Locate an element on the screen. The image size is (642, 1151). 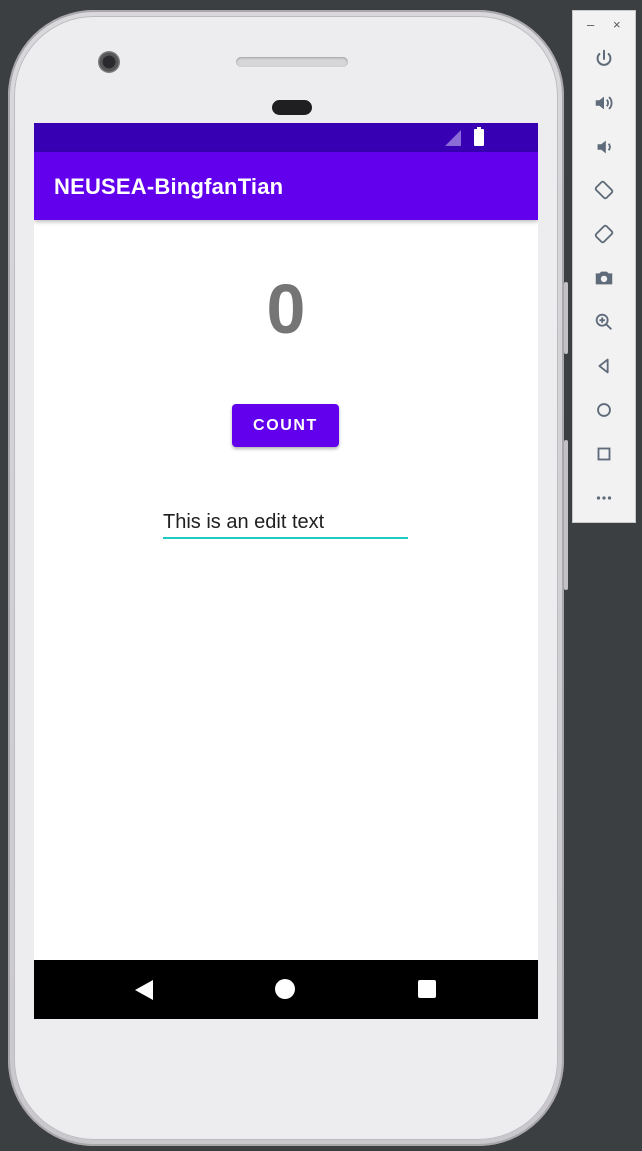
front-camera is located at coordinates (109, 62).